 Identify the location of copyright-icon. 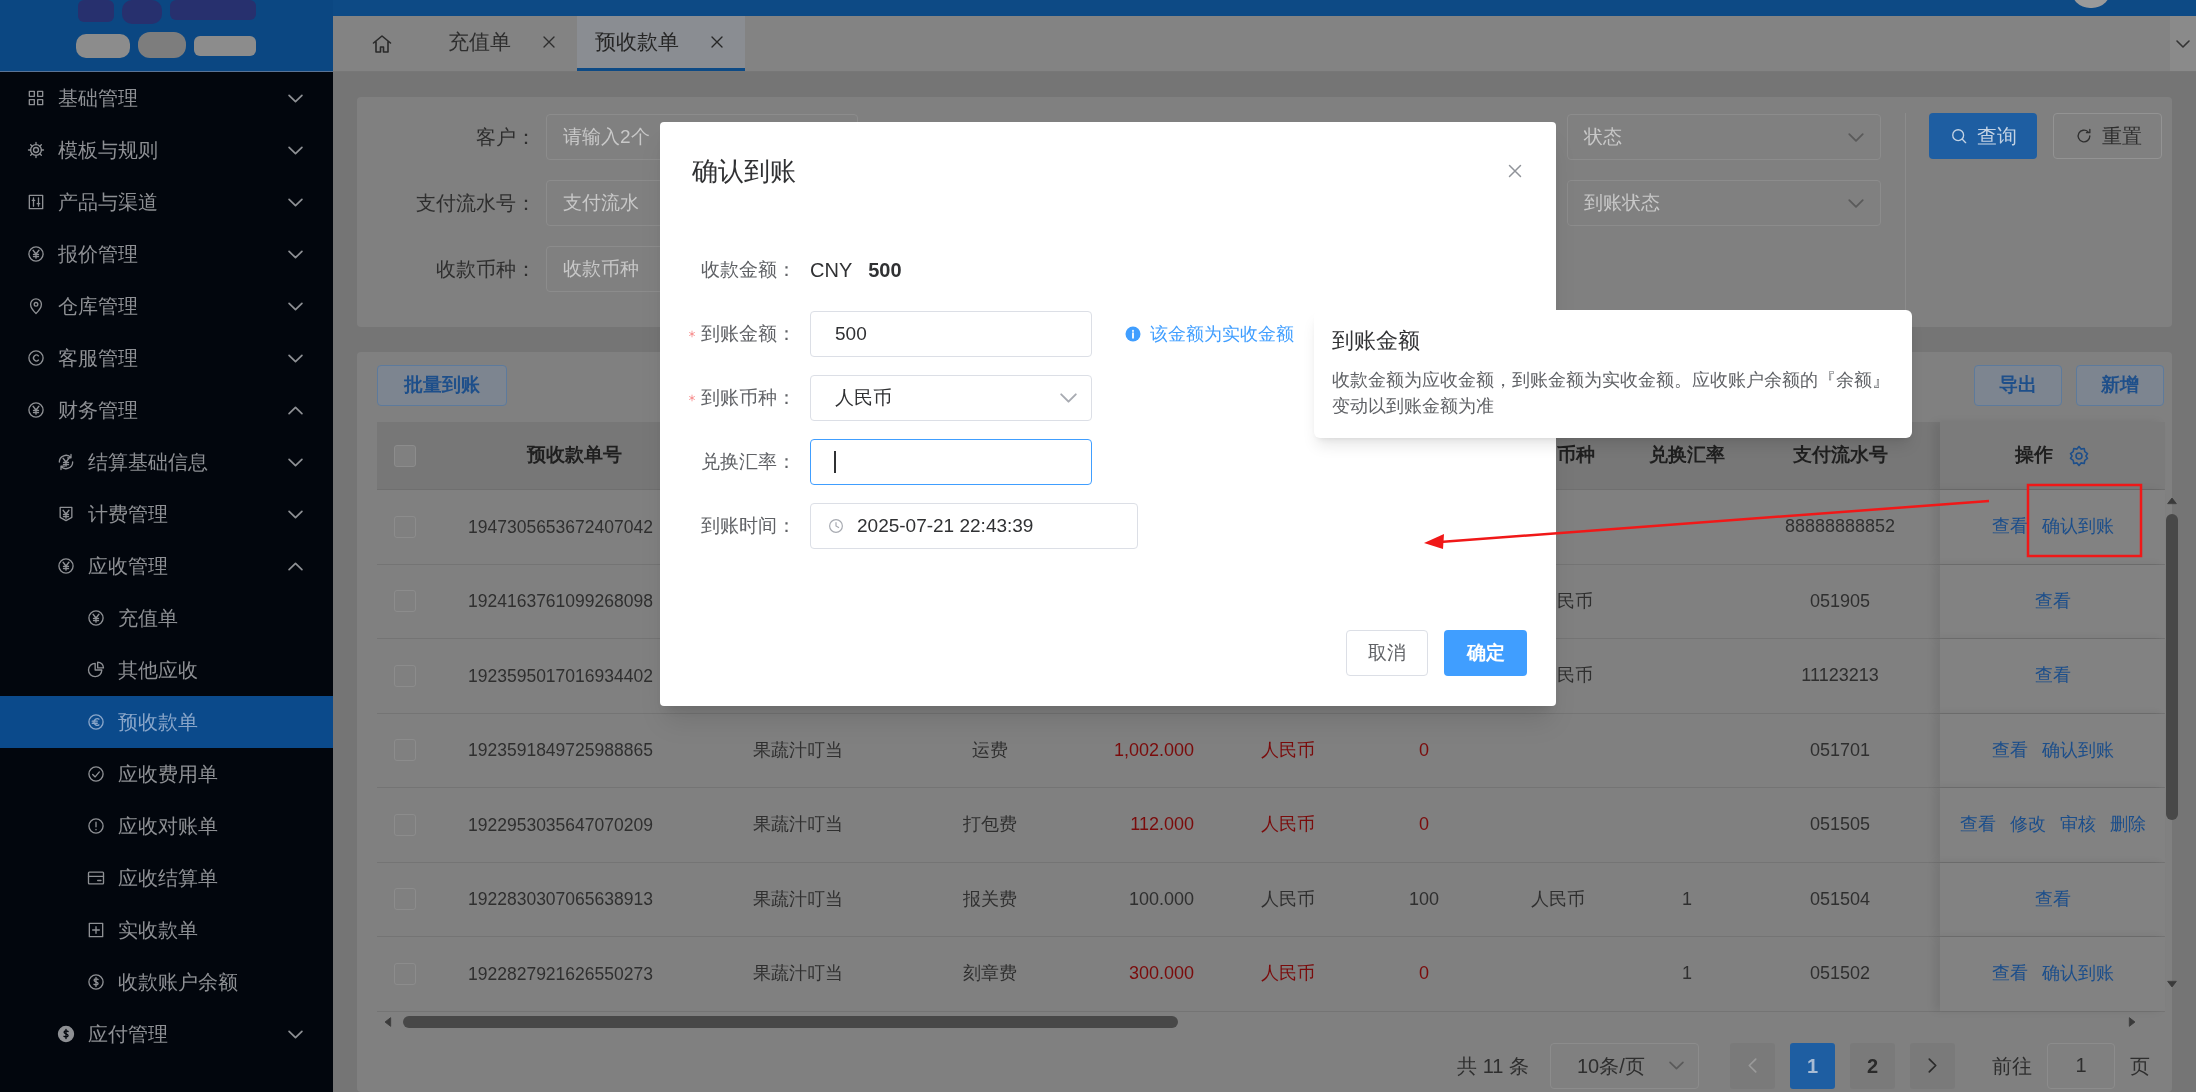
(36, 358).